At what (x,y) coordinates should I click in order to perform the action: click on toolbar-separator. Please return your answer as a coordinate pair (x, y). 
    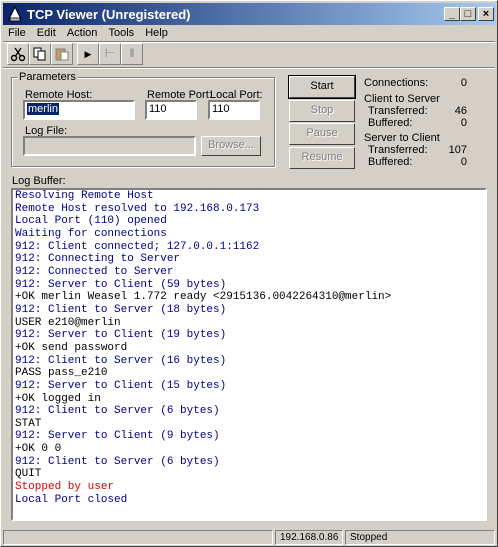
    Looking at the image, I should click on (249, 68).